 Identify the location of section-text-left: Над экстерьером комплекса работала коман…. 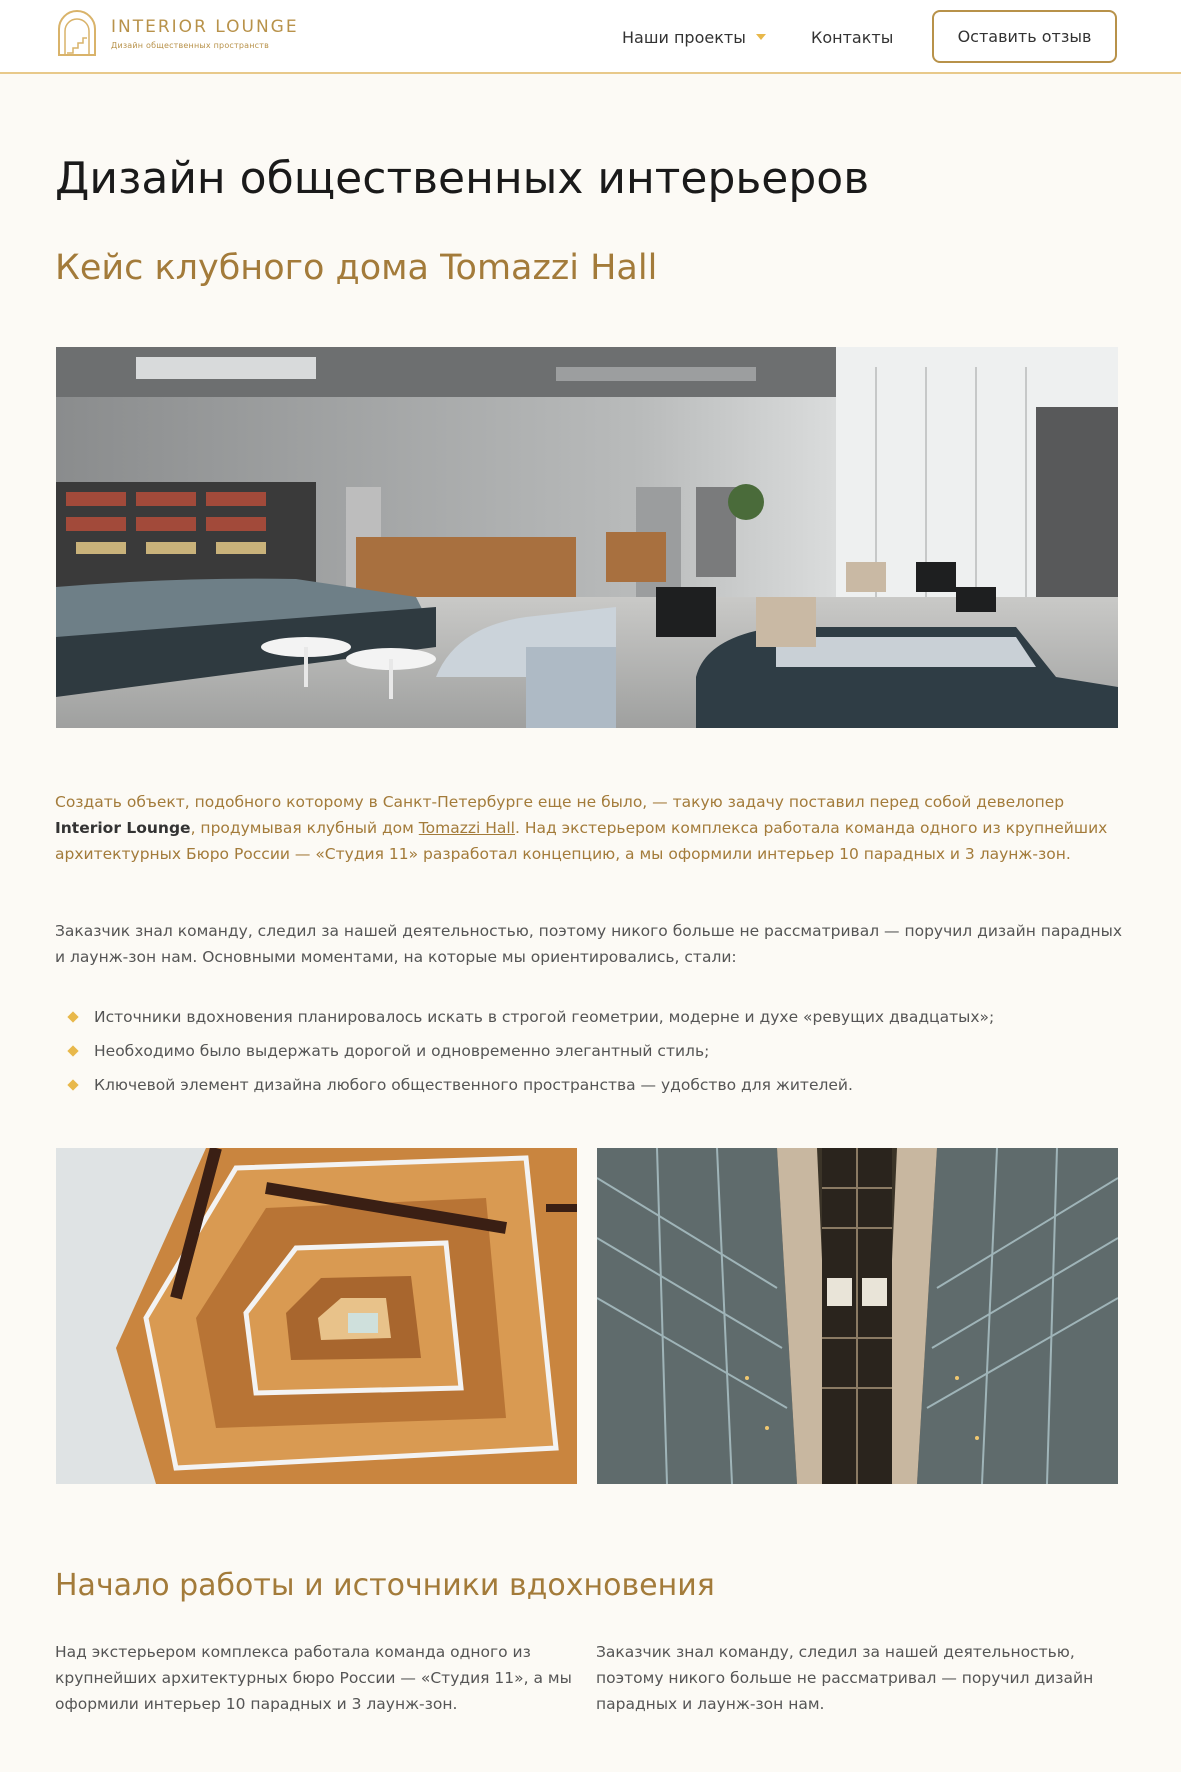
(313, 1678).